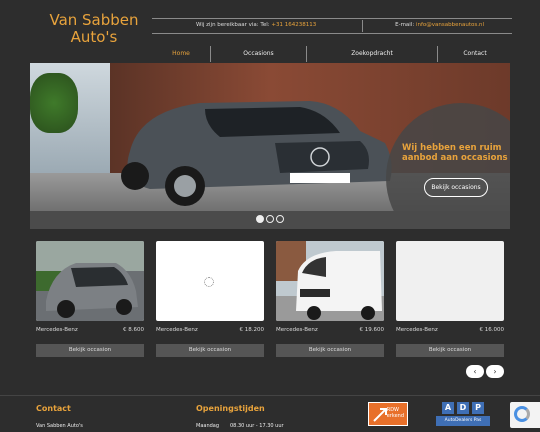  I want to click on rdw-label: RDW erkend, so click(395, 413).